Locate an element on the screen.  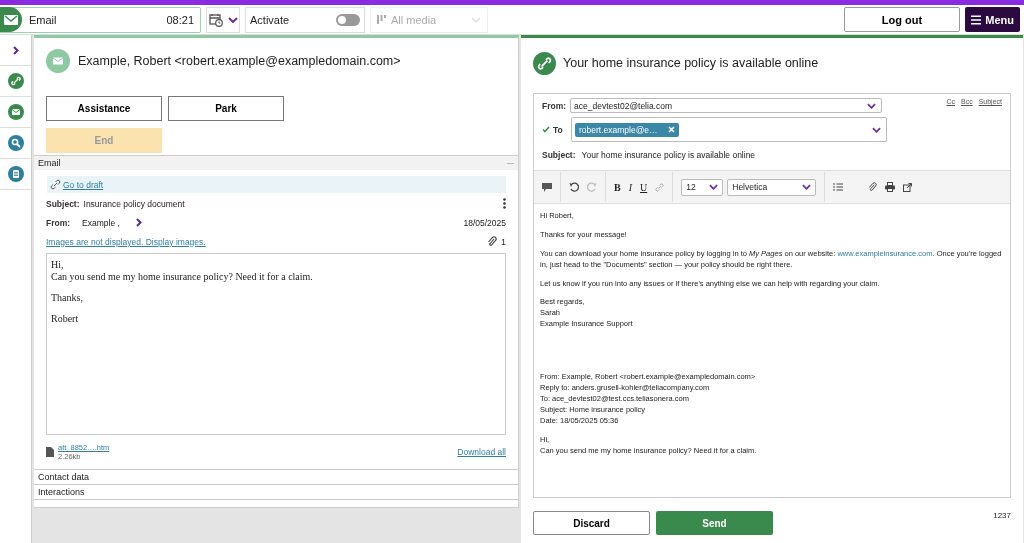
section-title: Interactions is located at coordinates (61, 492).